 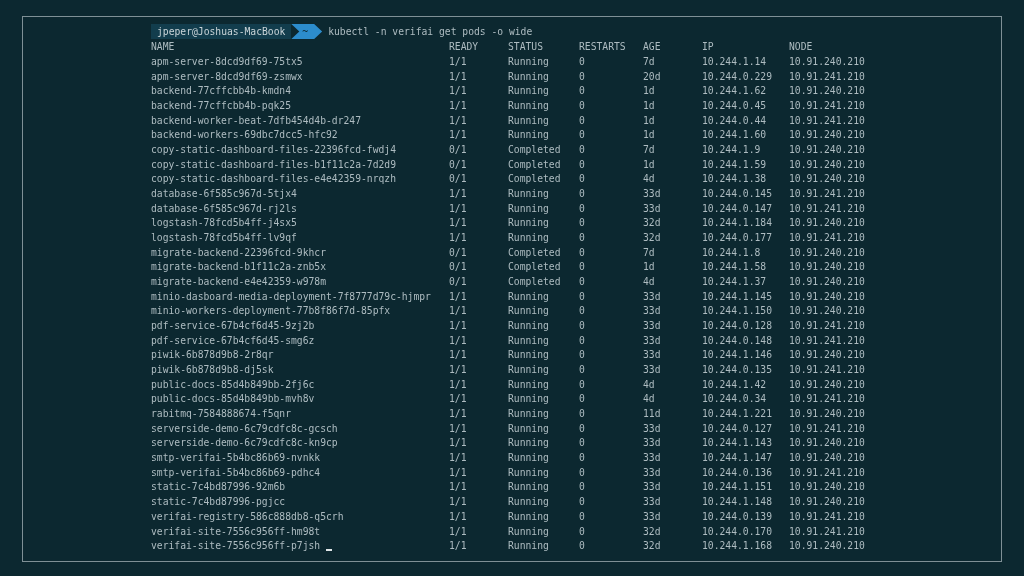 What do you see at coordinates (233, 399) in the screenshot?
I see `table-cell: public-docs-85d4b849bb-mvh8v` at bounding box center [233, 399].